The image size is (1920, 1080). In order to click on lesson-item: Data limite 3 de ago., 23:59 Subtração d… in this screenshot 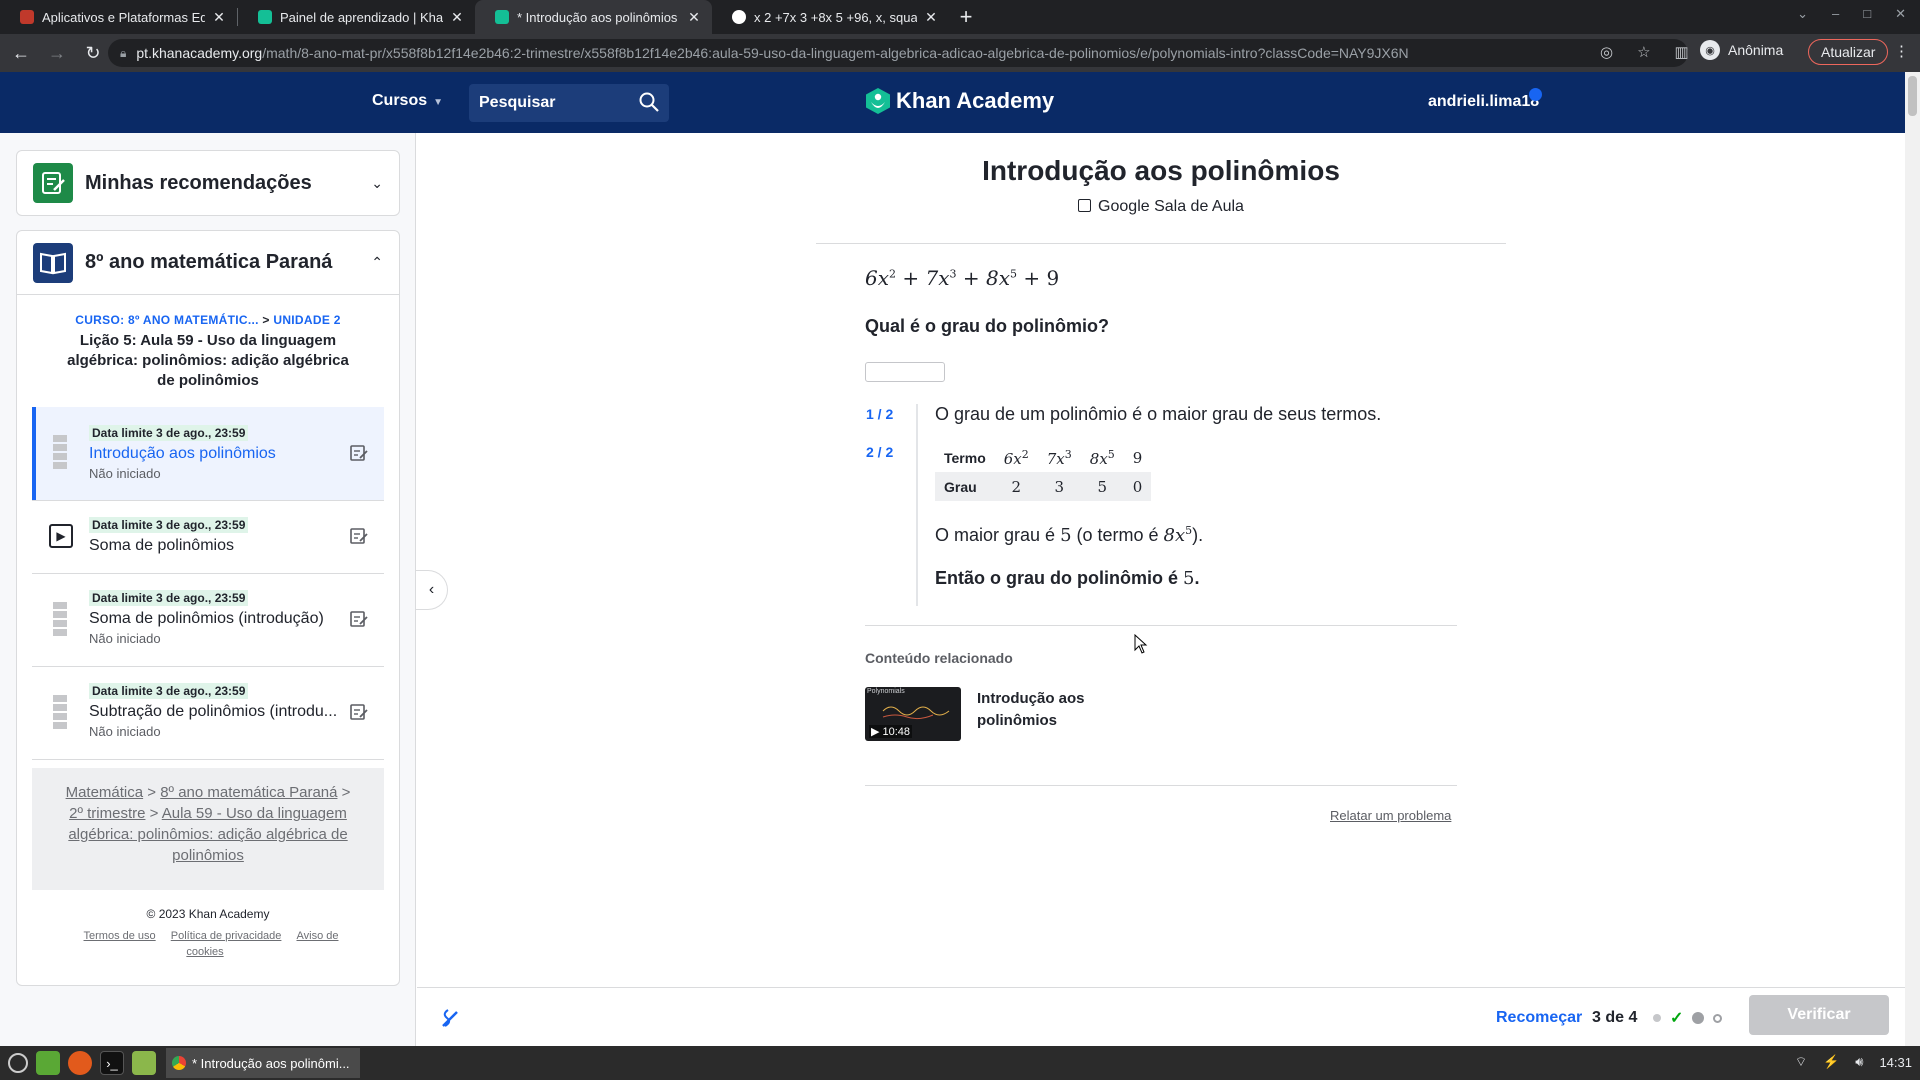, I will do `click(208, 713)`.